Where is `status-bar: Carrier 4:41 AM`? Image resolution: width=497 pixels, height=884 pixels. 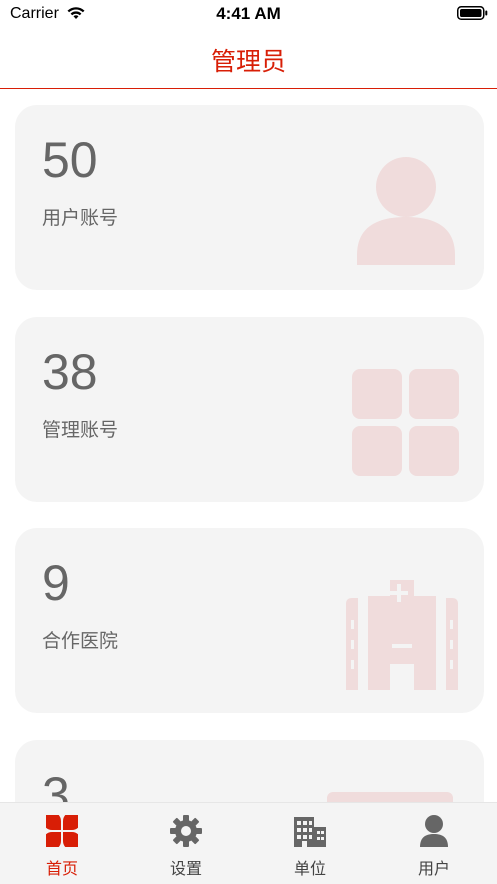
status-bar: Carrier 4:41 AM is located at coordinates (248, 14).